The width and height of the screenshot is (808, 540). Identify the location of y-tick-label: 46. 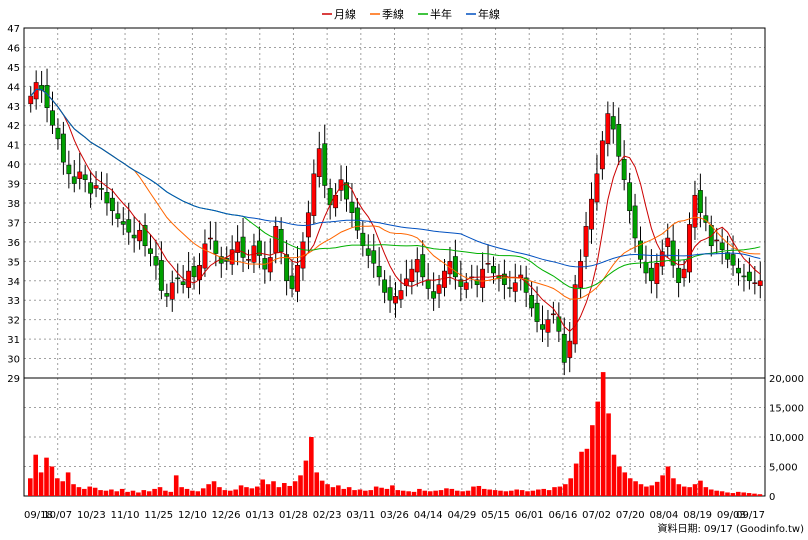
(13, 48).